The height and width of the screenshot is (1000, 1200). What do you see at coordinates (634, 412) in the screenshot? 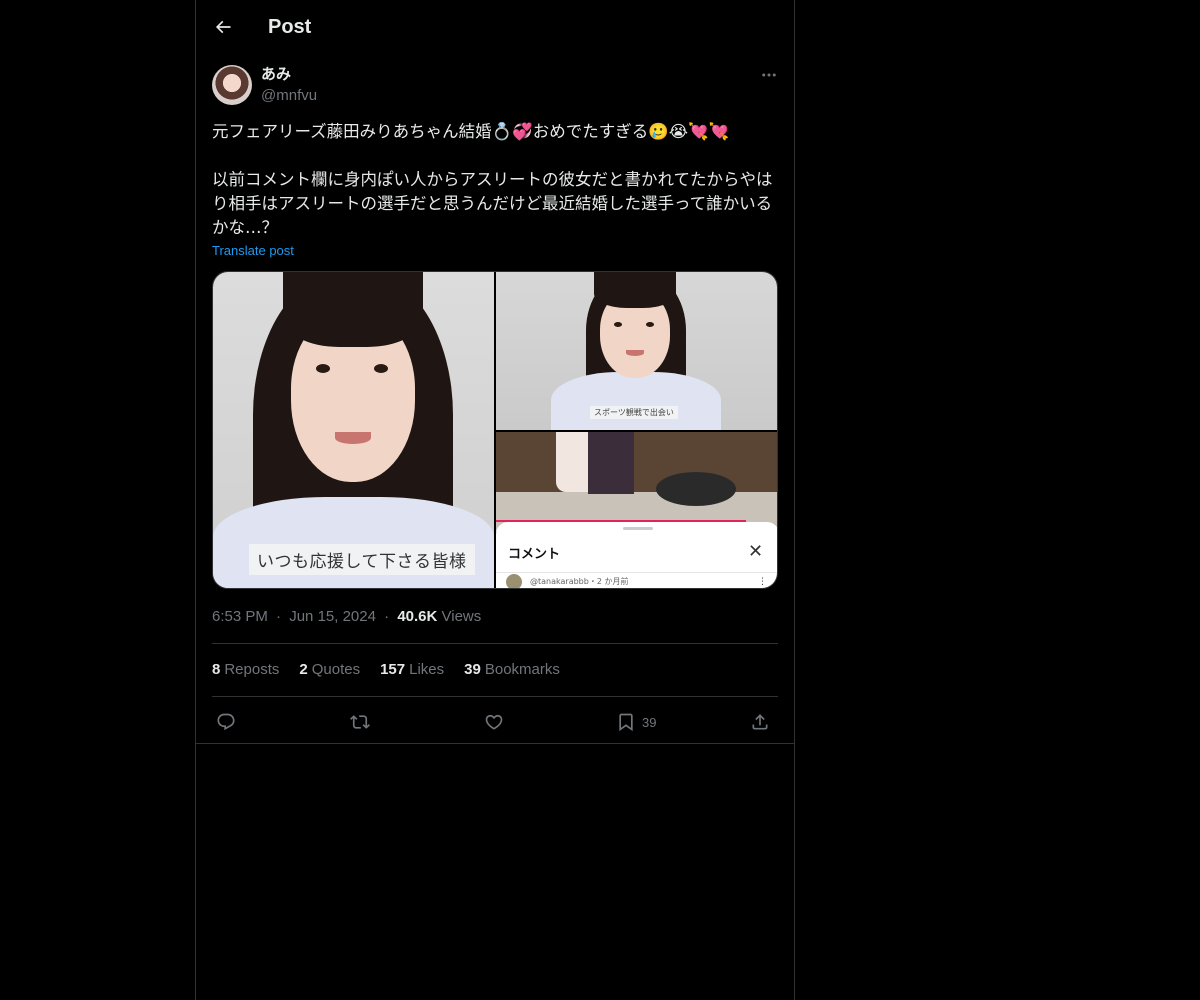
I see `media-caption-top-right: スポーツ観戦で出会い` at bounding box center [634, 412].